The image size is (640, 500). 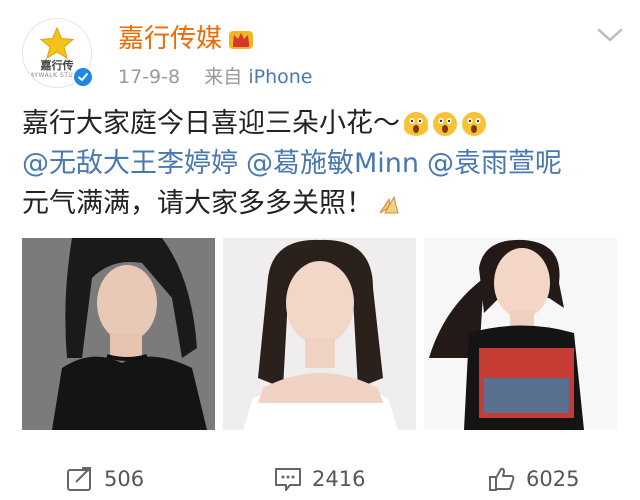 I want to click on repost-button: 506, so click(x=105, y=479).